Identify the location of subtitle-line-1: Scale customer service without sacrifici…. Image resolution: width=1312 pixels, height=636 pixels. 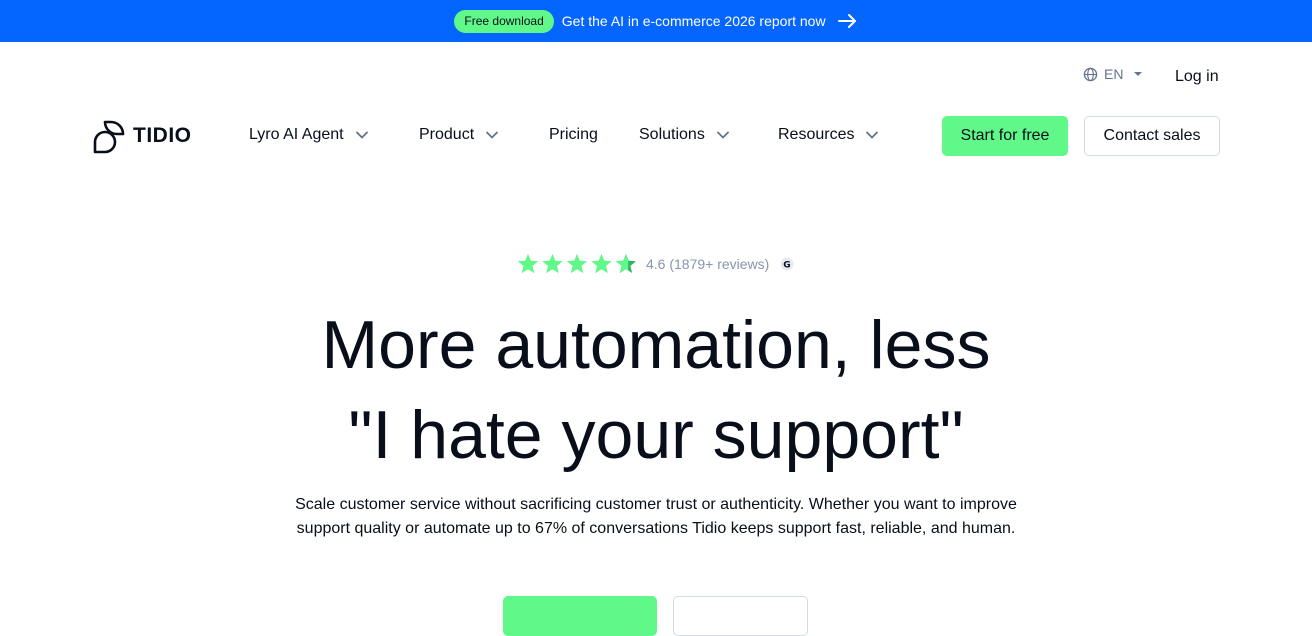
(656, 504).